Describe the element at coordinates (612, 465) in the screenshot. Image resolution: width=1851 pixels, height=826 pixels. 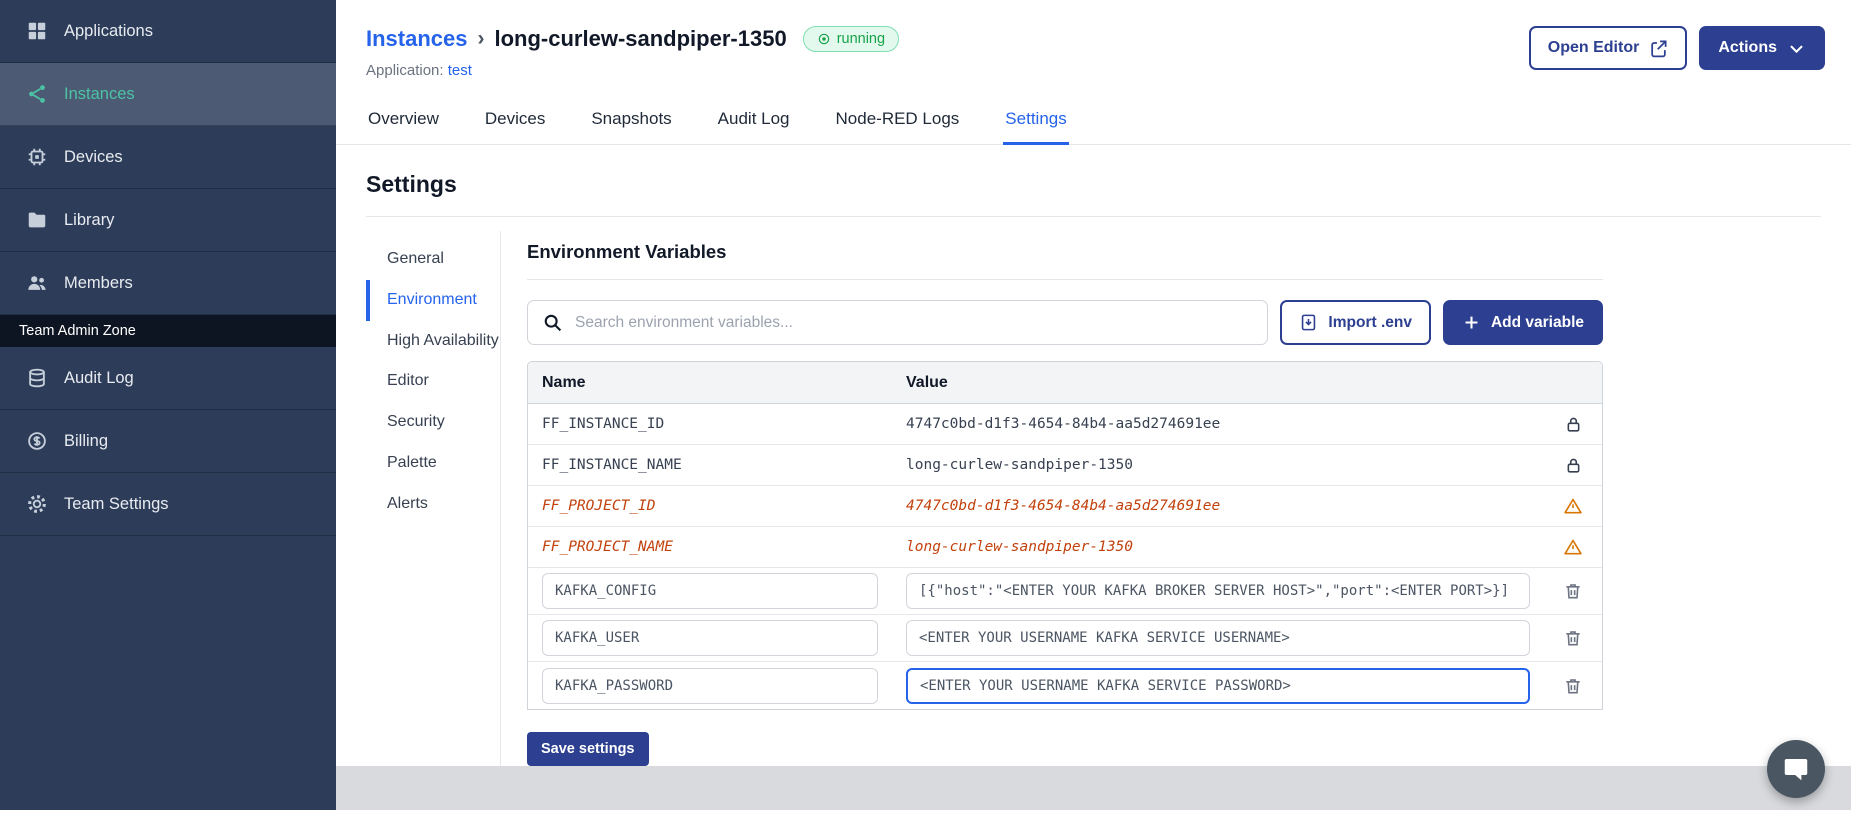
I see `env-var-name: FF_INSTANCE_NAME` at that location.